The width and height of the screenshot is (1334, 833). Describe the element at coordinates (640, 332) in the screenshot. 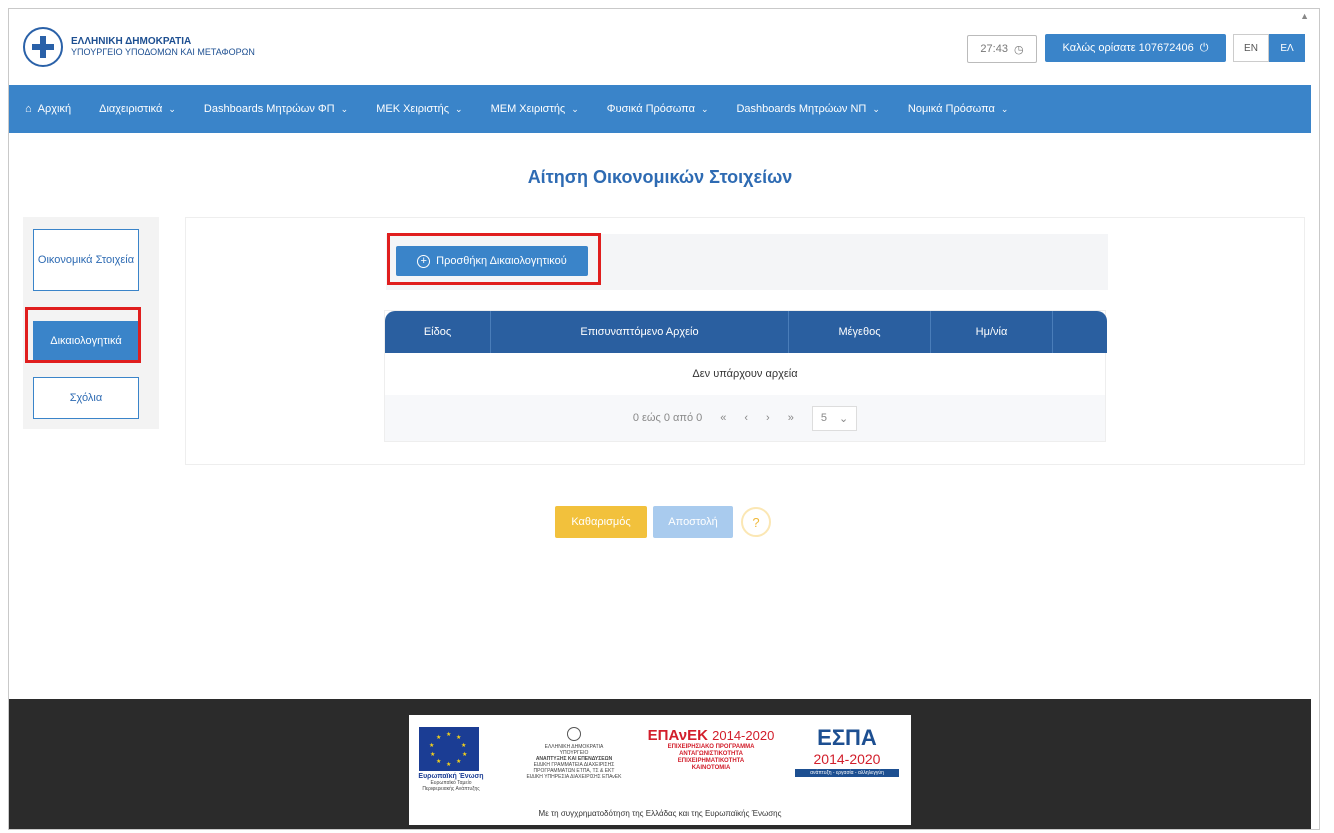

I see `column-header-attached-file: Επισυναπτόμενο Αρχείο` at that location.